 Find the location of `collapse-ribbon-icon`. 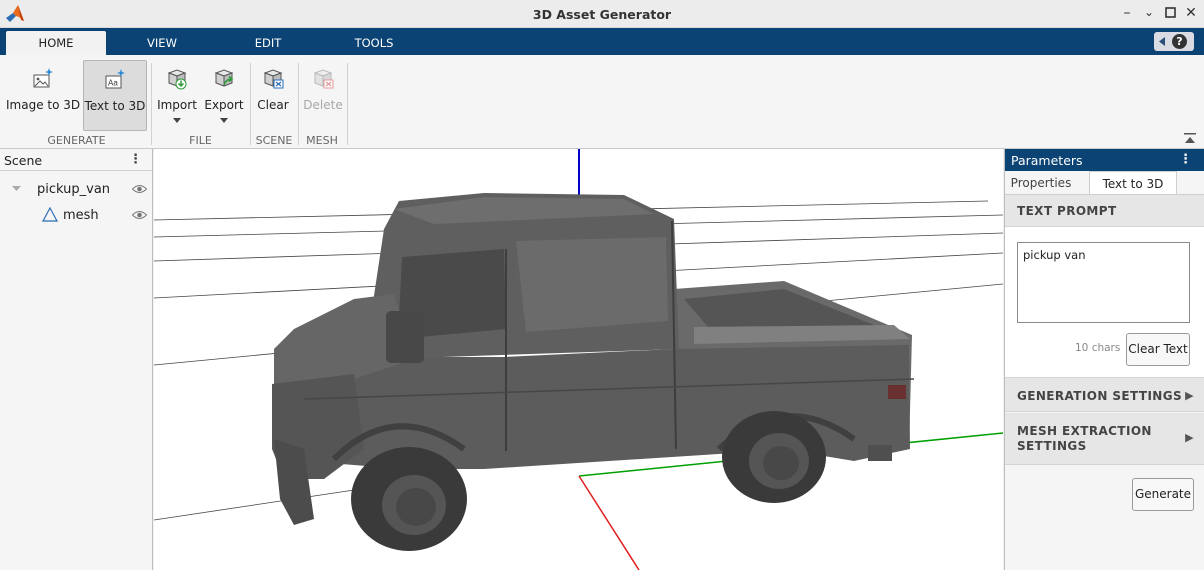

collapse-ribbon-icon is located at coordinates (1190, 139).